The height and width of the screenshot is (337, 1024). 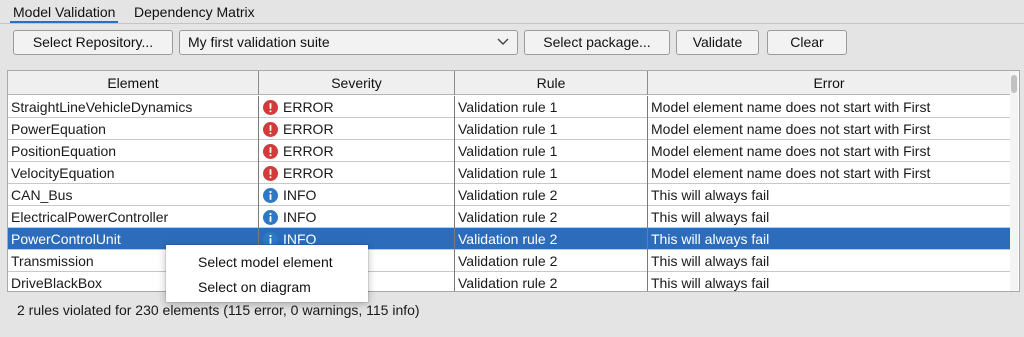 I want to click on cell-element: StraightLineVehicleDynamics, so click(x=133, y=107).